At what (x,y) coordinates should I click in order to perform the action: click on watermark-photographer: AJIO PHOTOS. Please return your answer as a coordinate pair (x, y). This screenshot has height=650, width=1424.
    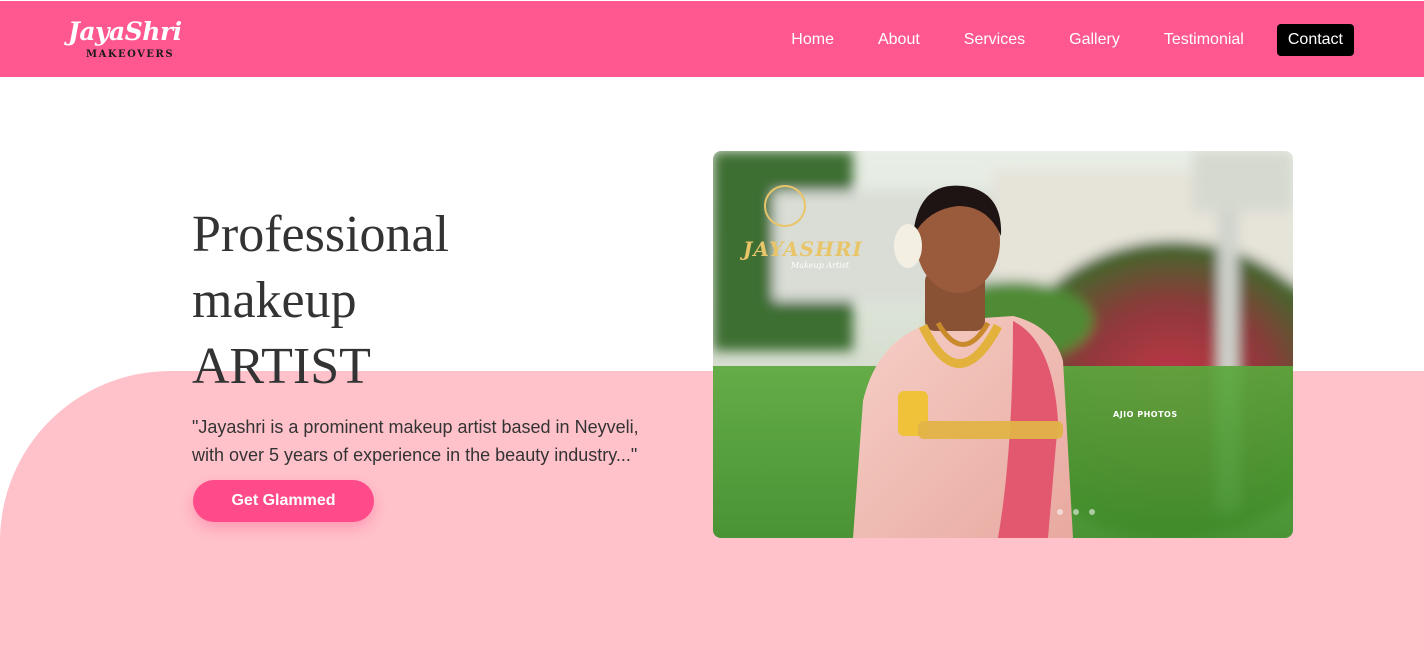
    Looking at the image, I should click on (1145, 414).